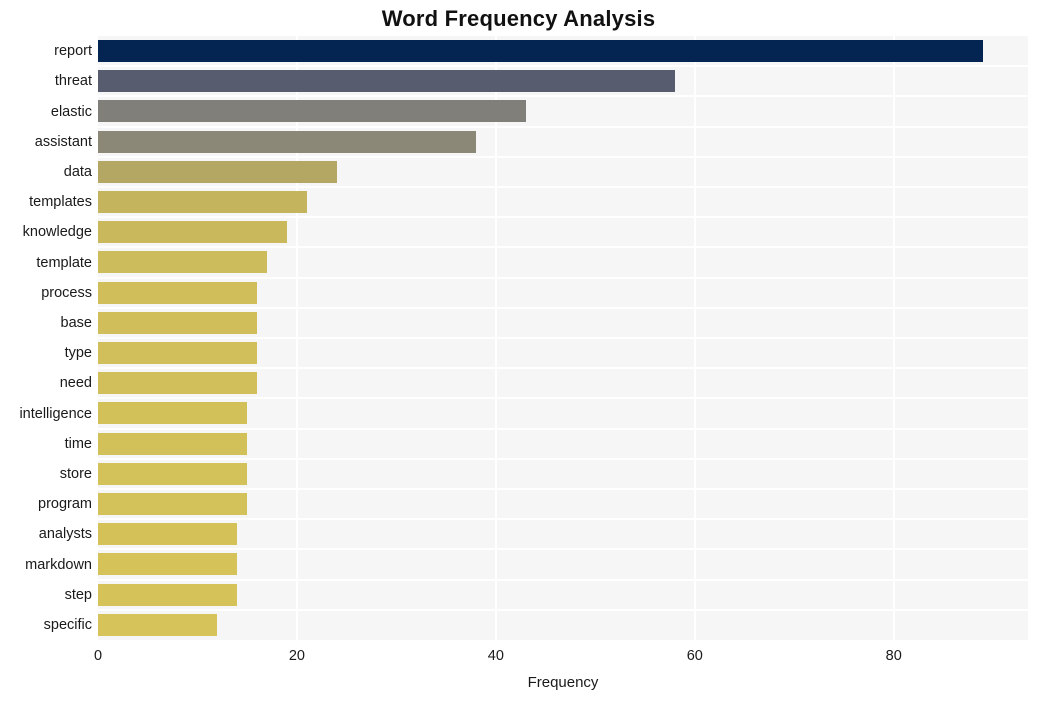 The image size is (1037, 701). What do you see at coordinates (893, 656) in the screenshot?
I see `x-axis-tick-label: 80` at bounding box center [893, 656].